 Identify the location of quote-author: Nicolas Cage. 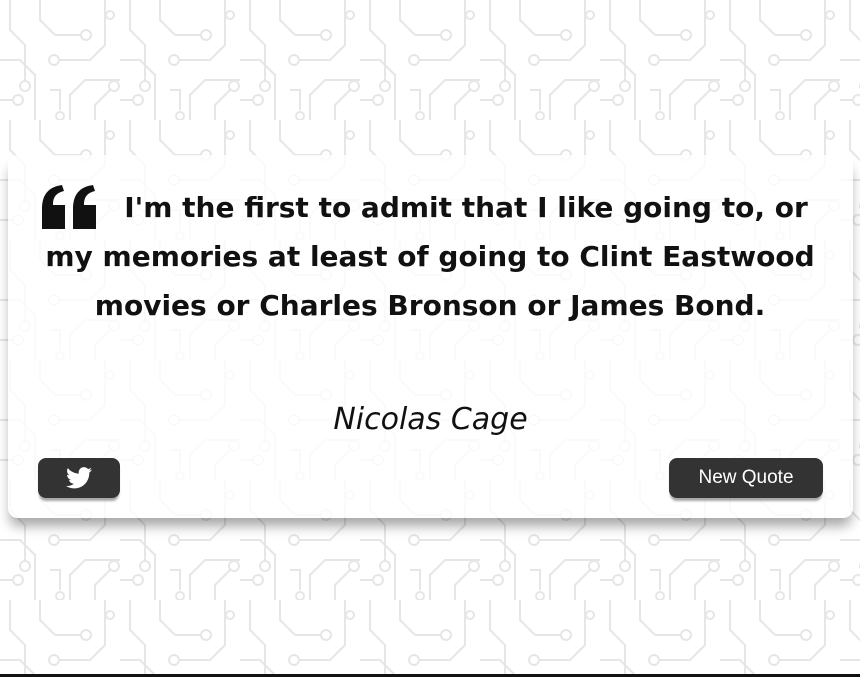
(430, 419).